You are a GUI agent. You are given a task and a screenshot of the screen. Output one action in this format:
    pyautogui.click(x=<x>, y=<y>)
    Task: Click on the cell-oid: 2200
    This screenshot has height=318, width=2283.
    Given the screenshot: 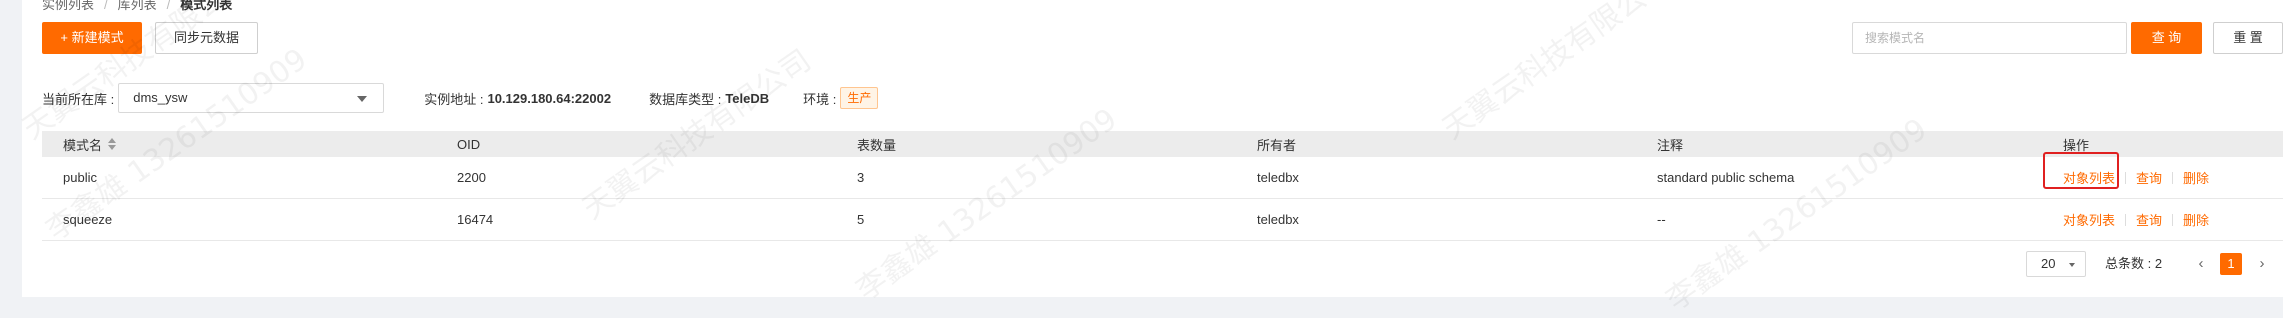 What is the action you would take?
    pyautogui.click(x=471, y=177)
    